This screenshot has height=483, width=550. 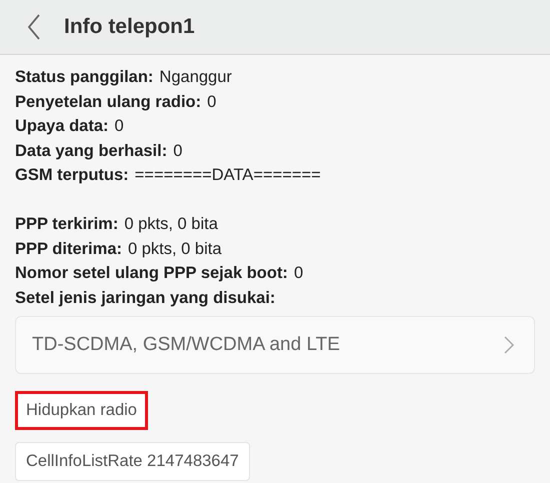 What do you see at coordinates (72, 175) in the screenshot?
I see `info-label: GSM terputus:` at bounding box center [72, 175].